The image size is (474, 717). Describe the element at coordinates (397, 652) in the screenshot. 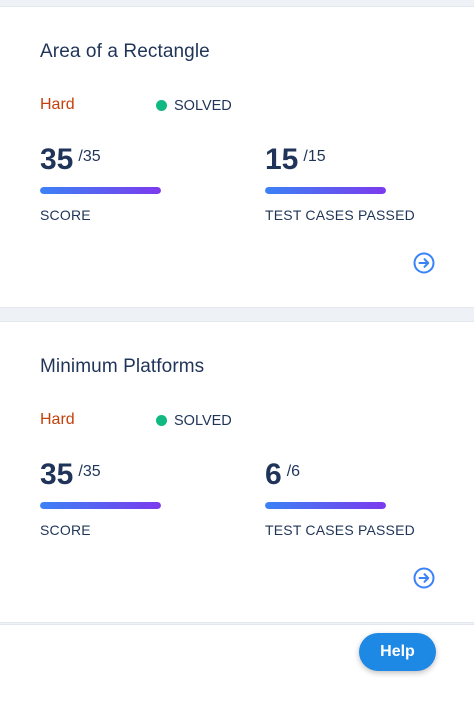

I see `help-button: Help` at that location.